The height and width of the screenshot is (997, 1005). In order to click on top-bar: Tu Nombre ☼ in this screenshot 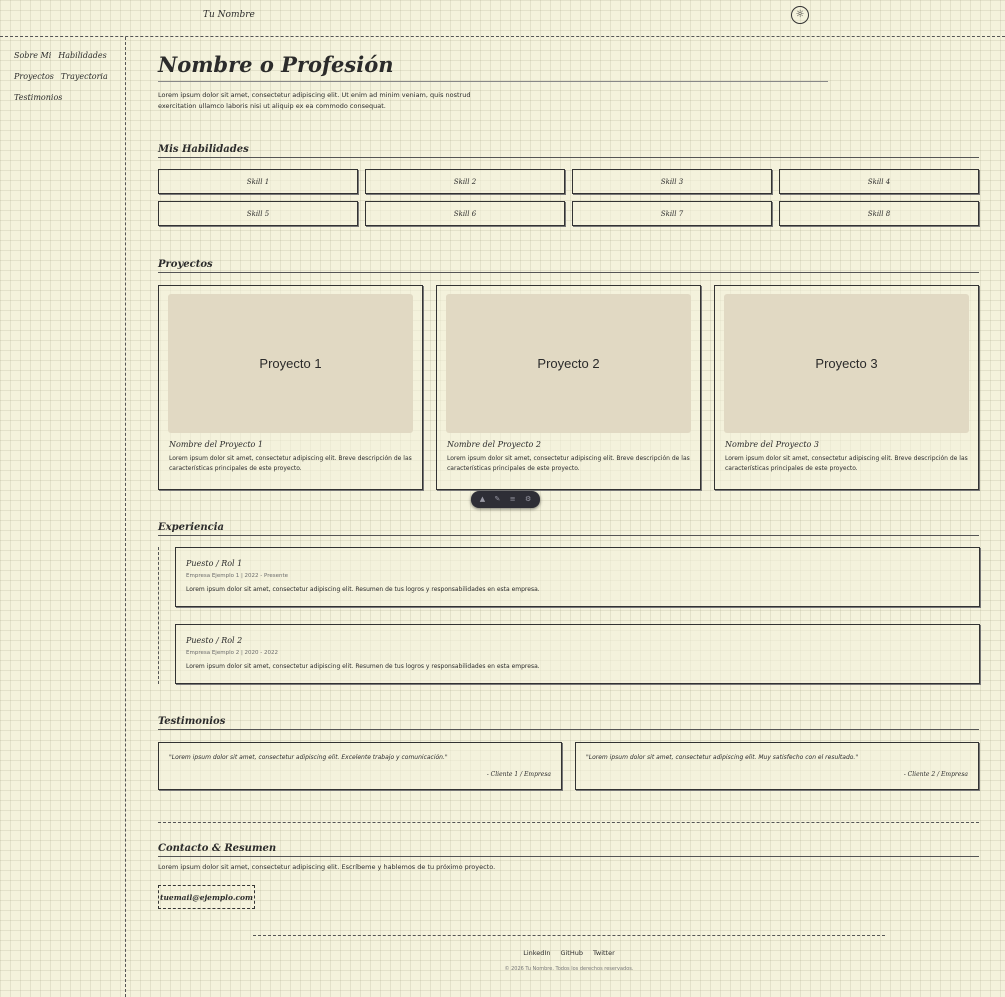, I will do `click(502, 18)`.